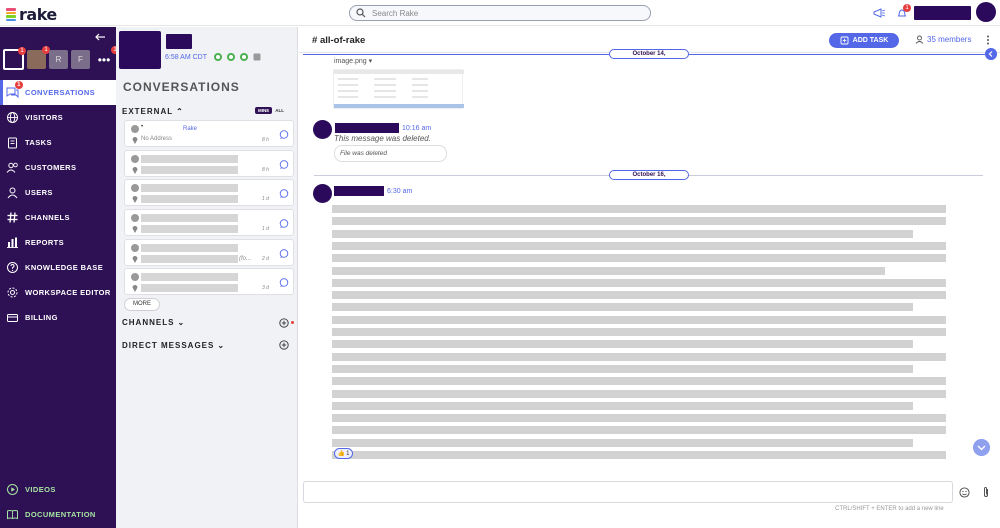 Image resolution: width=1000 pixels, height=528 pixels. Describe the element at coordinates (879, 13) in the screenshot. I see `megaphone-icon` at that location.